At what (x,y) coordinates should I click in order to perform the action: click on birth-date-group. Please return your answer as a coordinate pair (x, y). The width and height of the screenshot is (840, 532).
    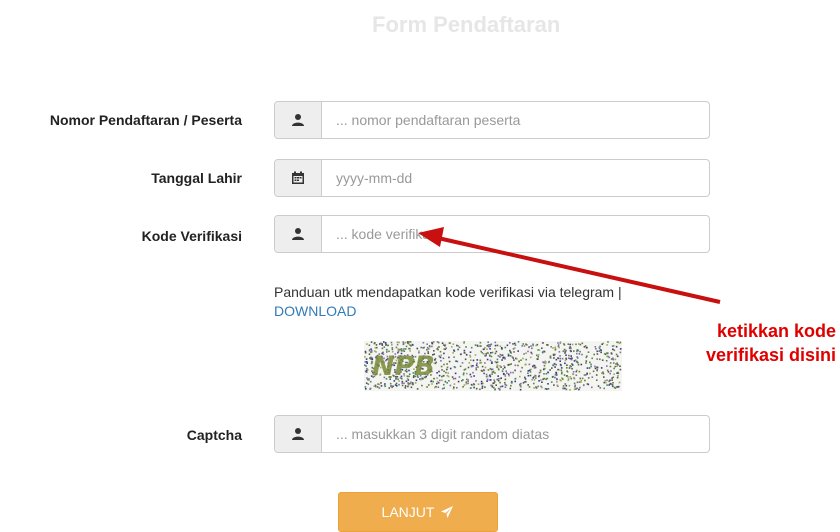
    Looking at the image, I should click on (492, 178).